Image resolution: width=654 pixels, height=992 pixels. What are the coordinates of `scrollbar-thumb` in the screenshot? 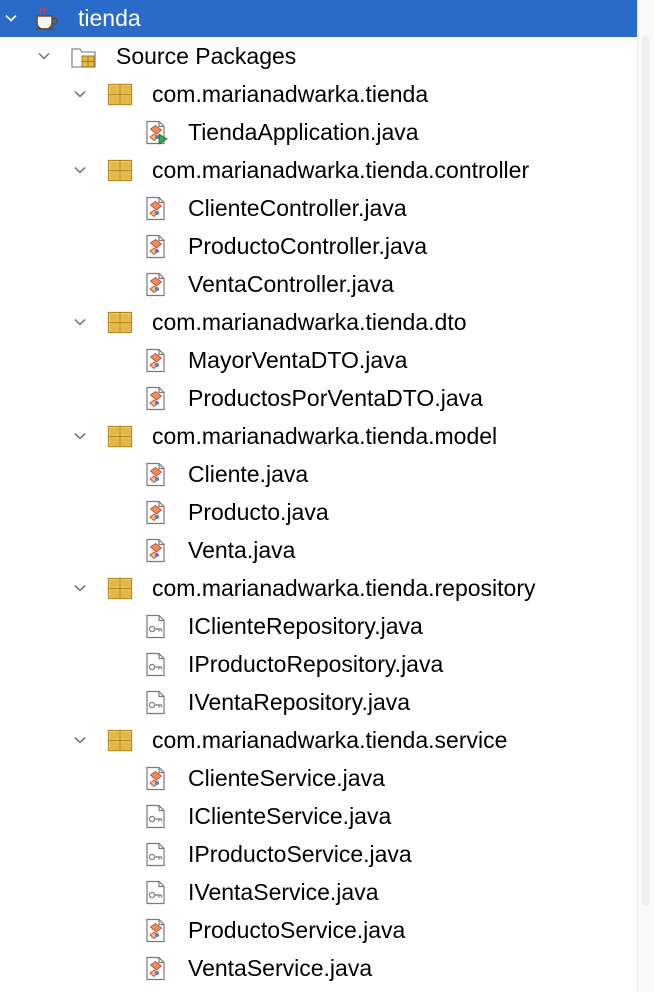 It's located at (646, 471).